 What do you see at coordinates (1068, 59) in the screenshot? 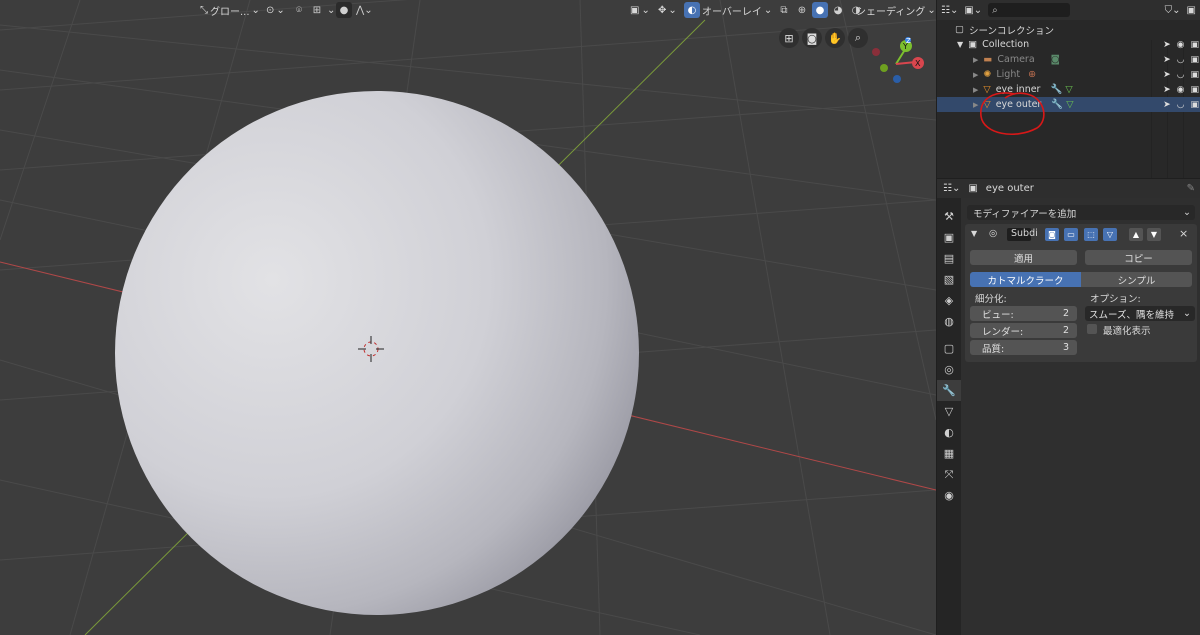
I see `outliner-item-camera: ▶ ▬ Camera ◙ ➤ ◡ ▣` at bounding box center [1068, 59].